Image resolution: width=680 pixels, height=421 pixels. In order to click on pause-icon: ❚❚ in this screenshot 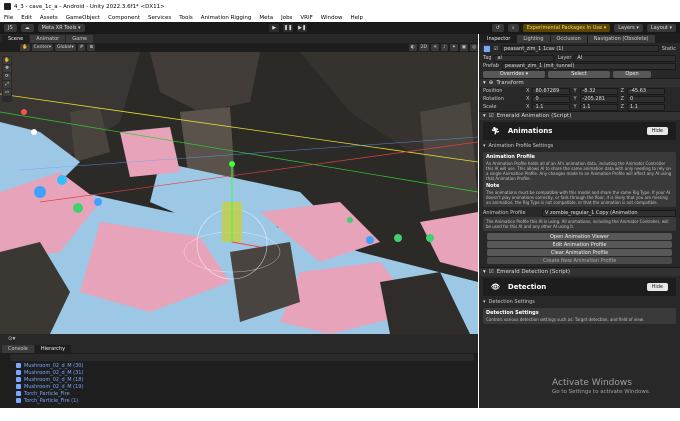, I will do `click(288, 28)`.